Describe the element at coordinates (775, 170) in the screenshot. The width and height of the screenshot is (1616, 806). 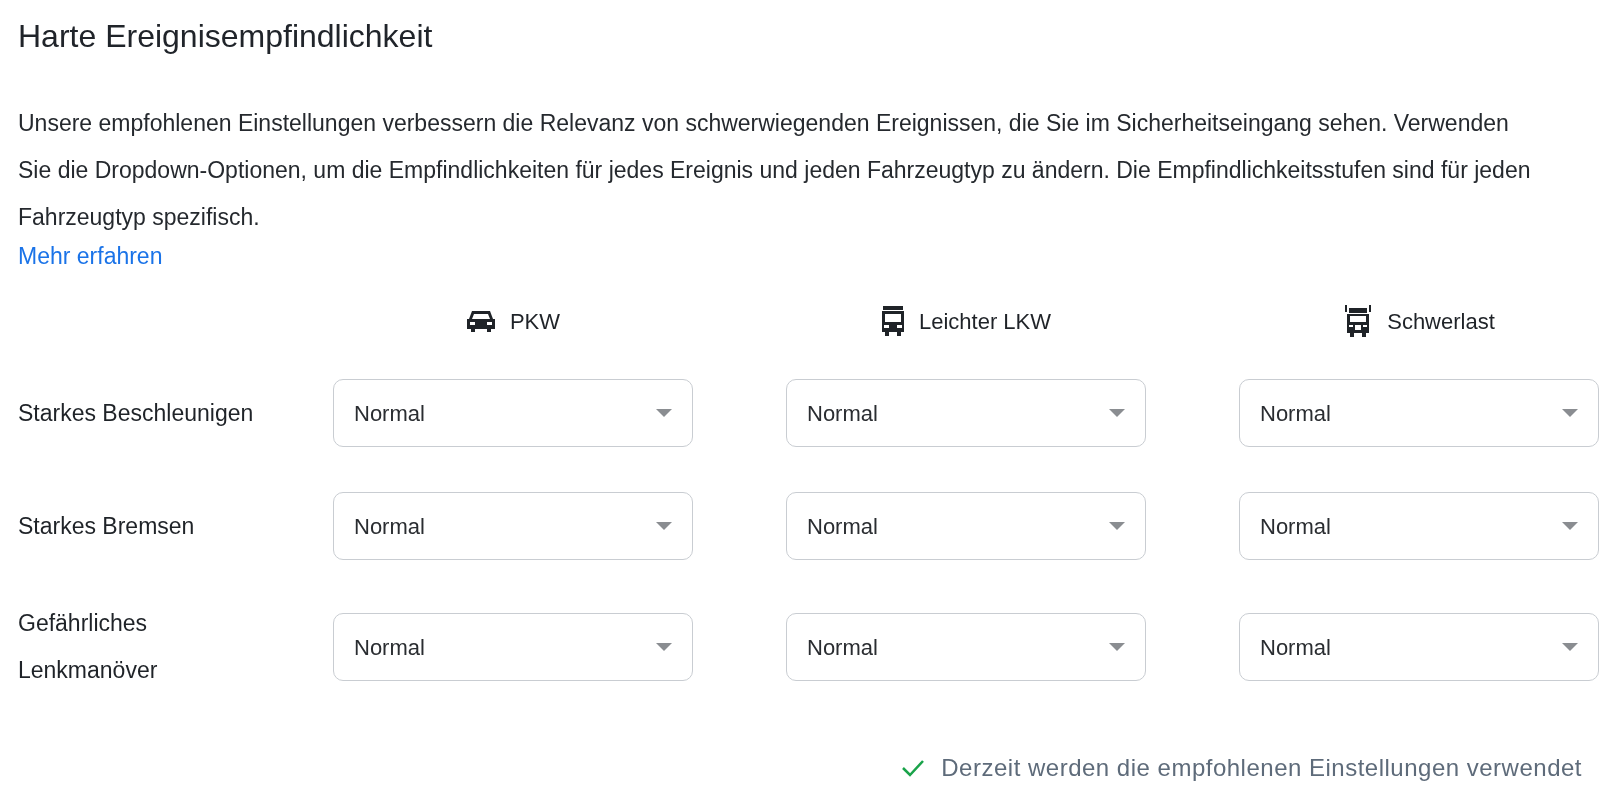
I see `description: Unsere empfohlenen Einstellungen verbessern die Relevanz von schwerwiegenden Ereignissen, die Sie im Sicherheitseingang sehen. Verwenden Sie die Dropdown-Optionen, um die Empfindlichkeiten für jedes Ereignis und jeden Fahrzeugtyp zu ändern. Die Empfindlichkeitsstufen sind für jeden Fahrzeugtyp spezifisch.` at that location.